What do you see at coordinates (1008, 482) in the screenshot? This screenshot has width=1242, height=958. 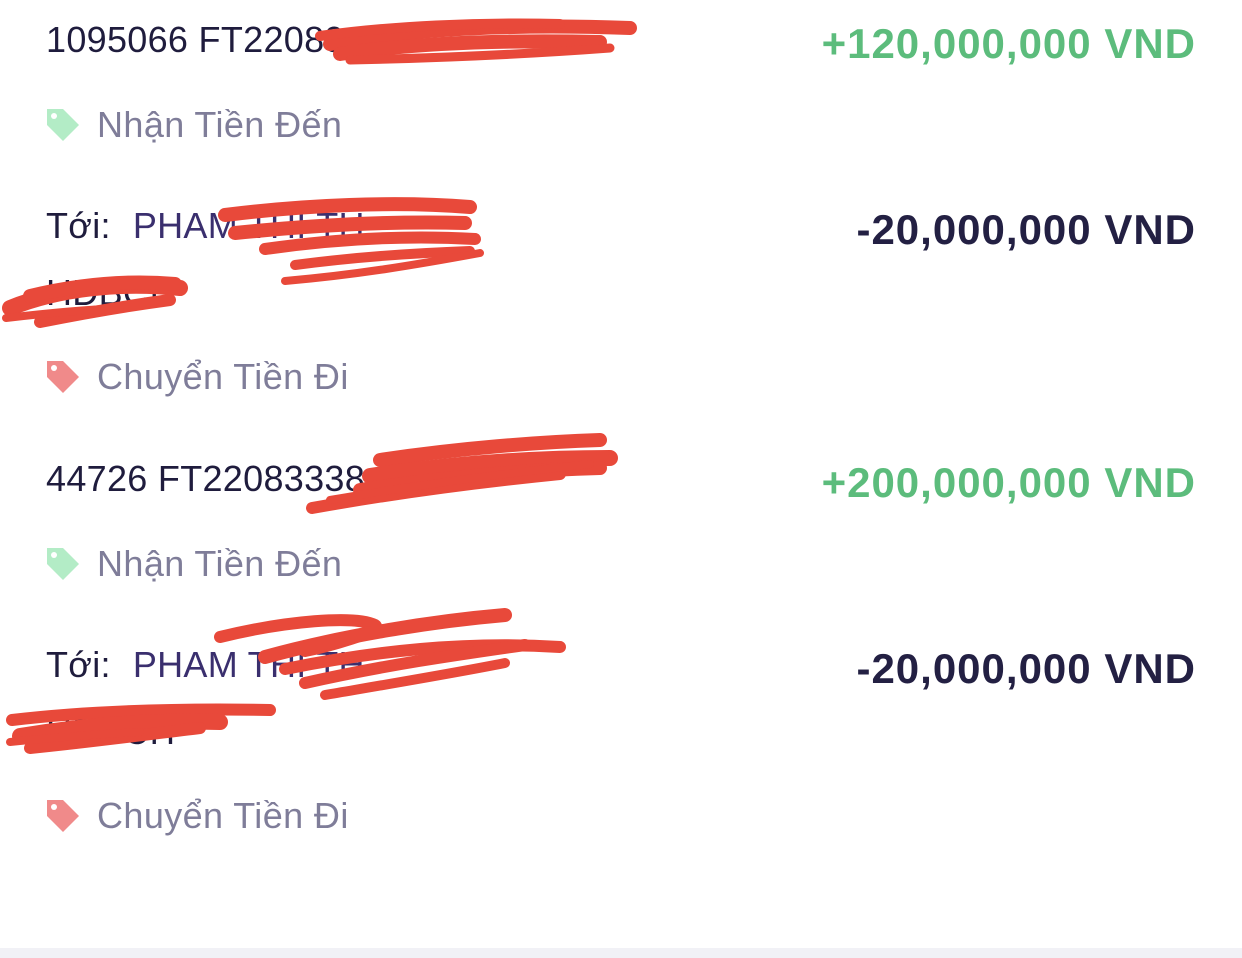 I see `transaction-amount: +200,000,000 VND` at bounding box center [1008, 482].